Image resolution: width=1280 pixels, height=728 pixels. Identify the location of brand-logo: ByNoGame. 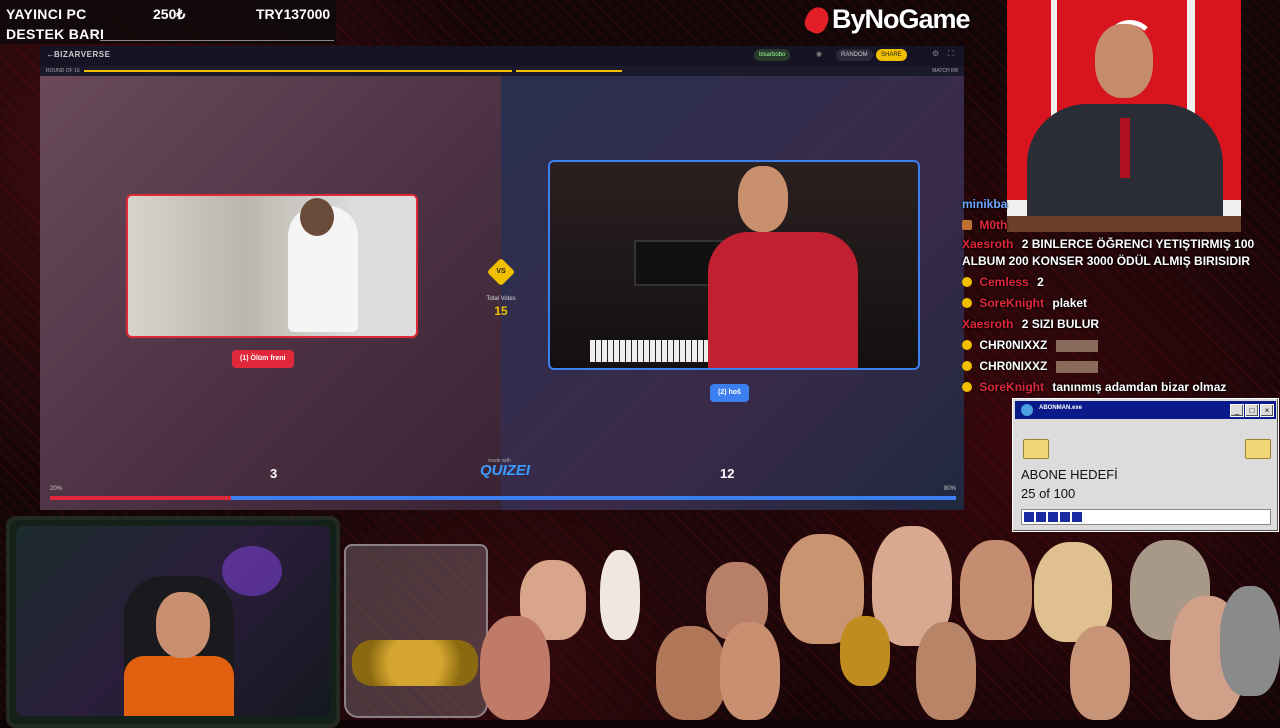
(886, 19).